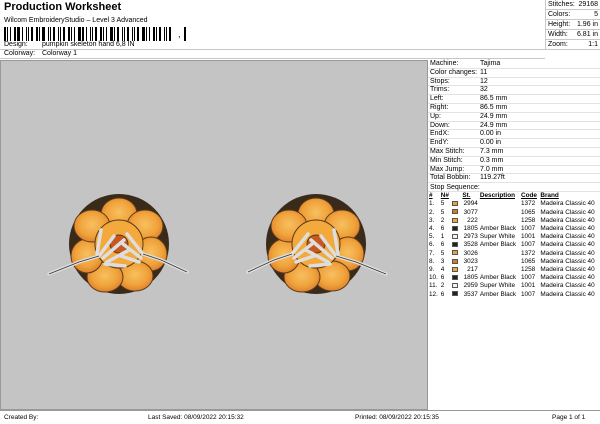 The width and height of the screenshot is (600, 424). What do you see at coordinates (497, 286) in the screenshot?
I see `row-description: Super White` at bounding box center [497, 286].